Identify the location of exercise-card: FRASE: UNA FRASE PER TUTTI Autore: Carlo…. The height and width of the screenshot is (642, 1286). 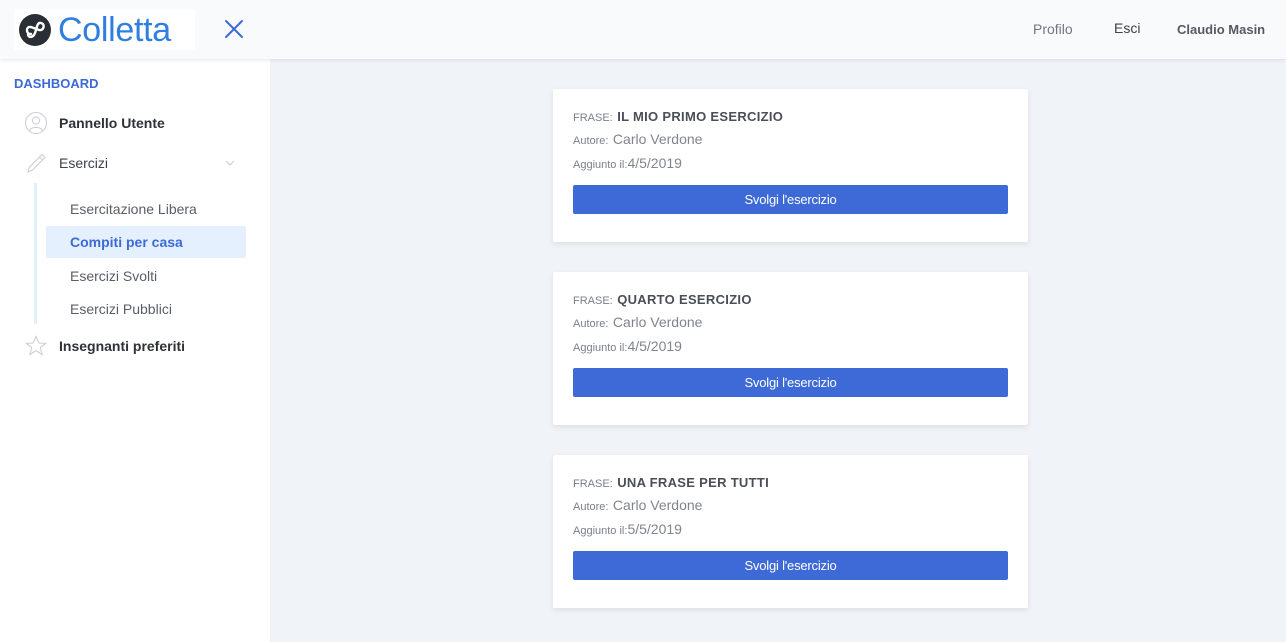
(790, 531).